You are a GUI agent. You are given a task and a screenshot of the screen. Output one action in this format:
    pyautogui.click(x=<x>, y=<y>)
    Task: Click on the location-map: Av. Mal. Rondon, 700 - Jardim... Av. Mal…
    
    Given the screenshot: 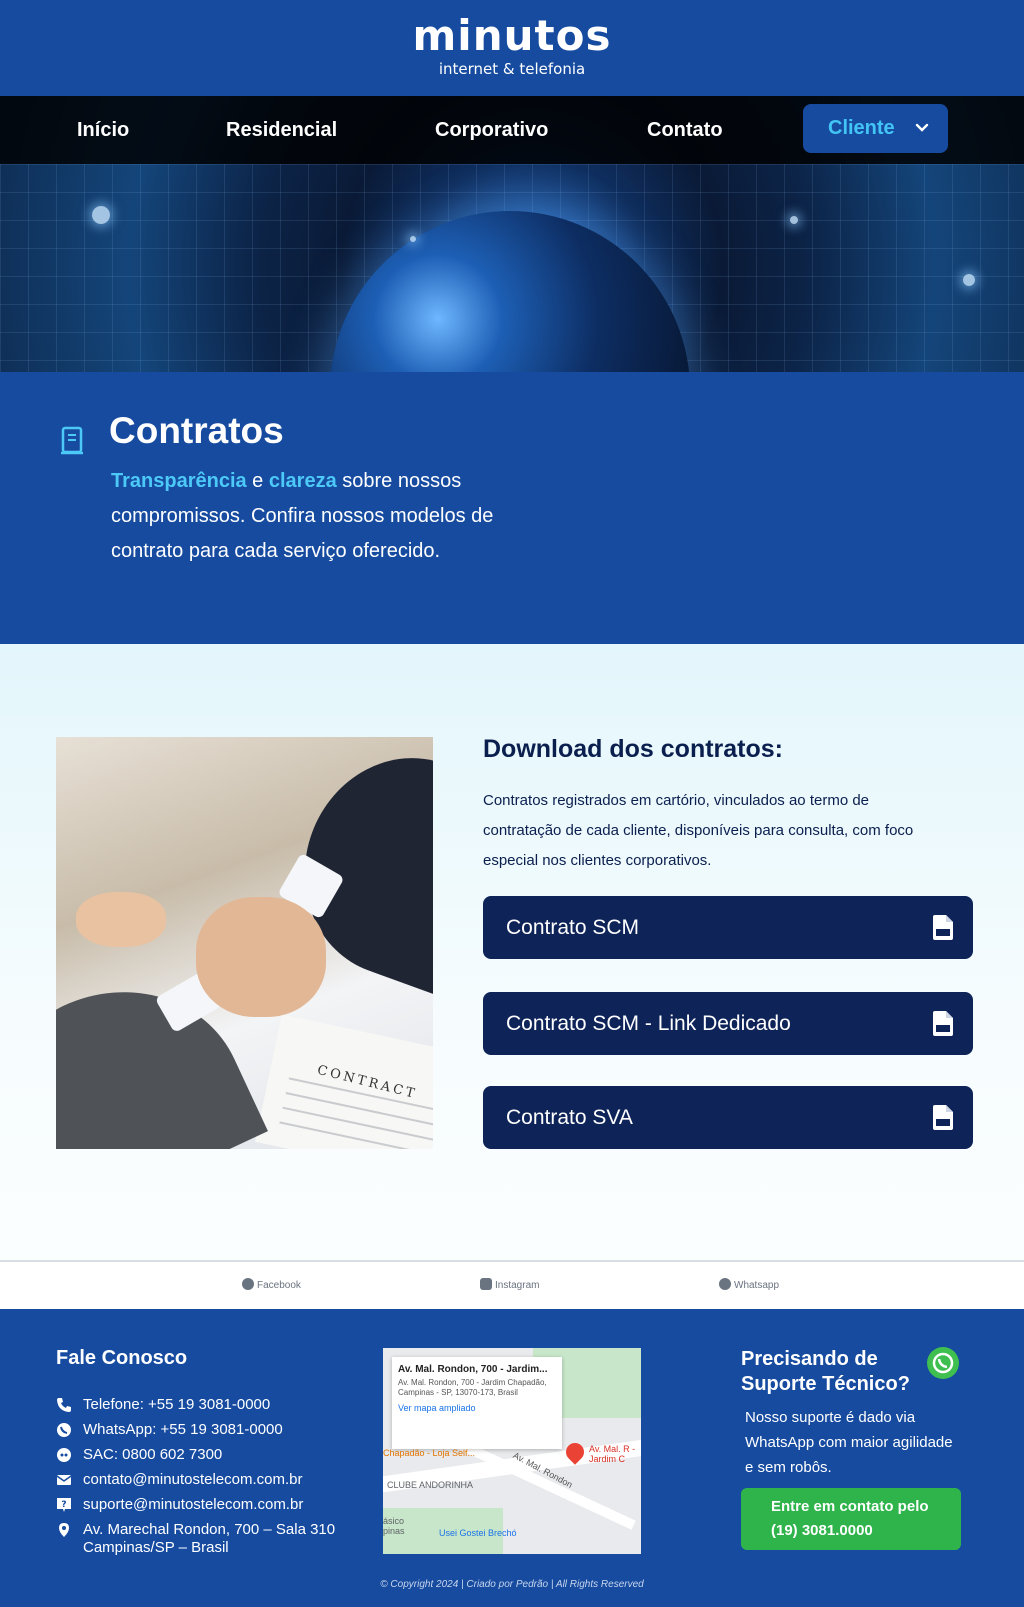 What is the action you would take?
    pyautogui.click(x=512, y=1451)
    